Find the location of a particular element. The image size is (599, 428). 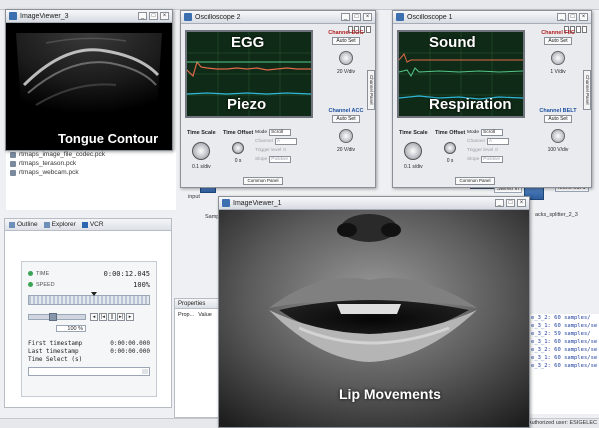

mode-label: Mode is located at coordinates (261, 132).